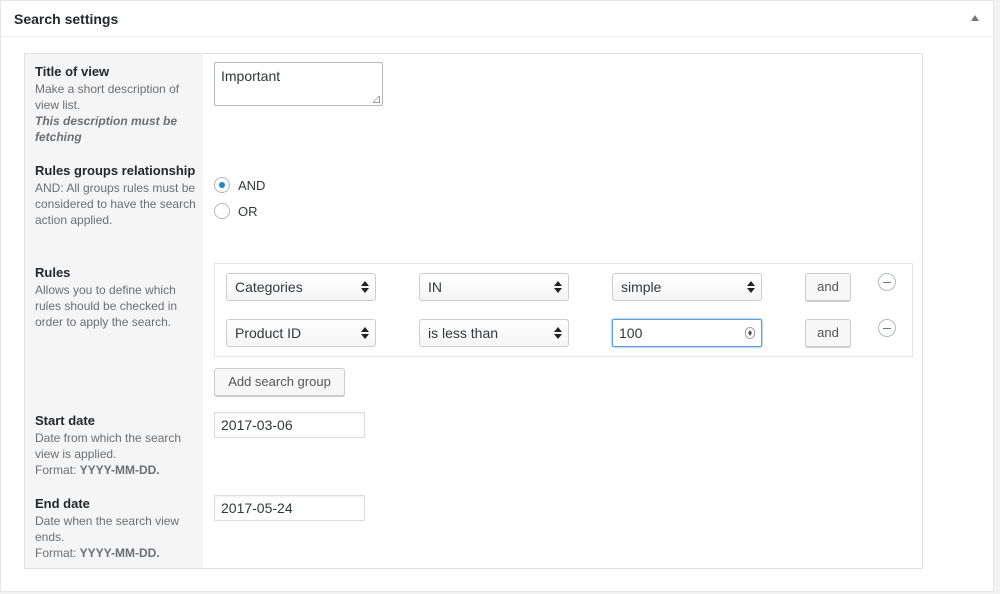  Describe the element at coordinates (463, 333) in the screenshot. I see `rule-operator-value: is less than` at that location.